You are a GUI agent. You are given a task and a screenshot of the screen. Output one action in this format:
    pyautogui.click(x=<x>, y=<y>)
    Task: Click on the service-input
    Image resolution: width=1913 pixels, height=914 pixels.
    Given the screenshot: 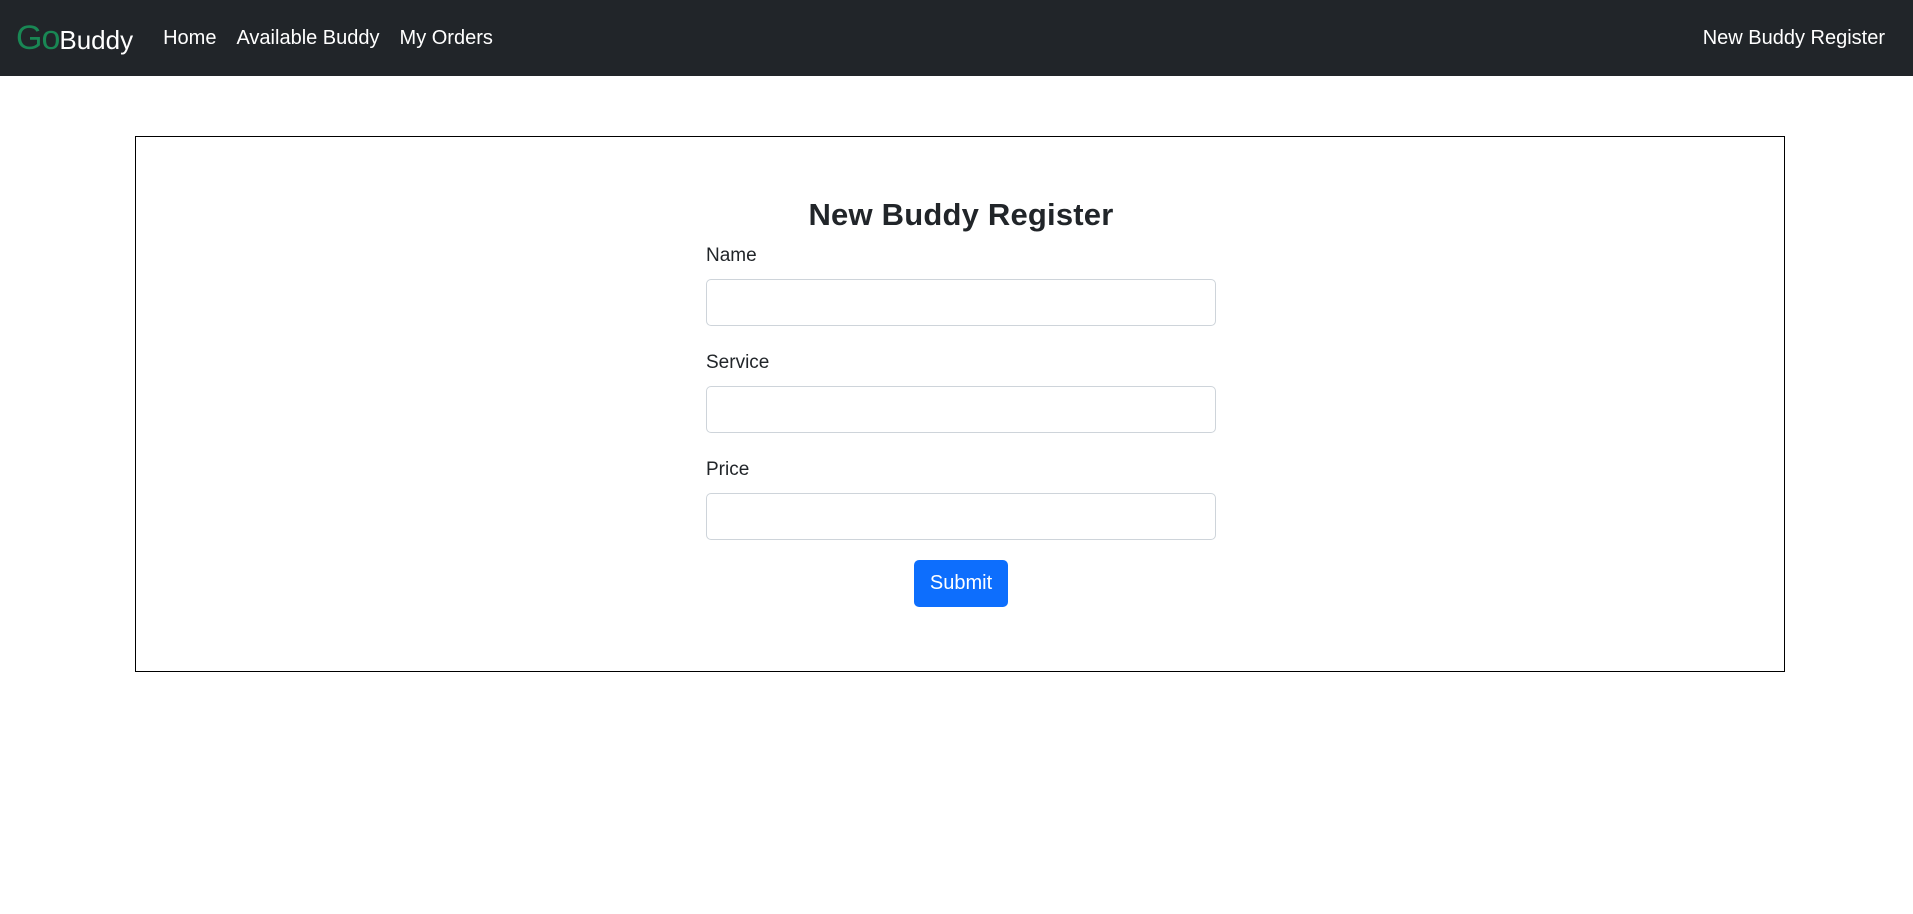 What is the action you would take?
    pyautogui.click(x=961, y=409)
    